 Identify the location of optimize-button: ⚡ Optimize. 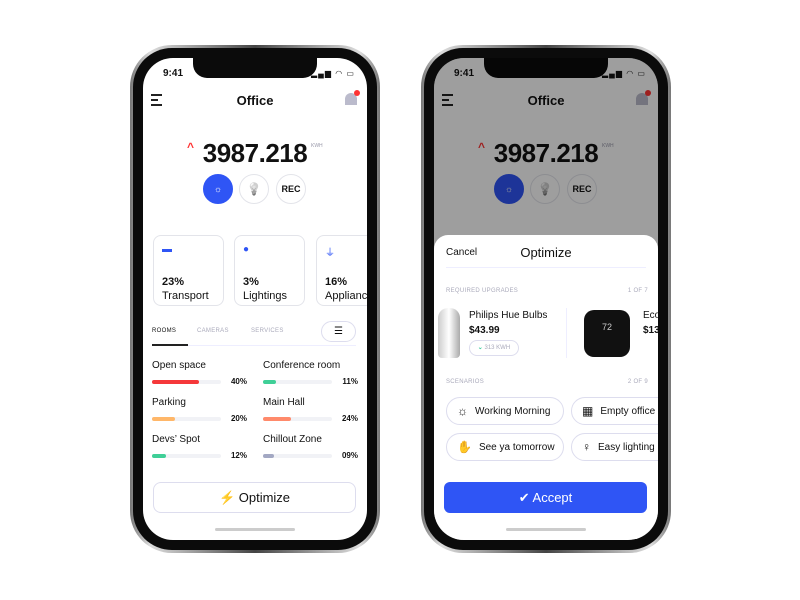
(254, 497).